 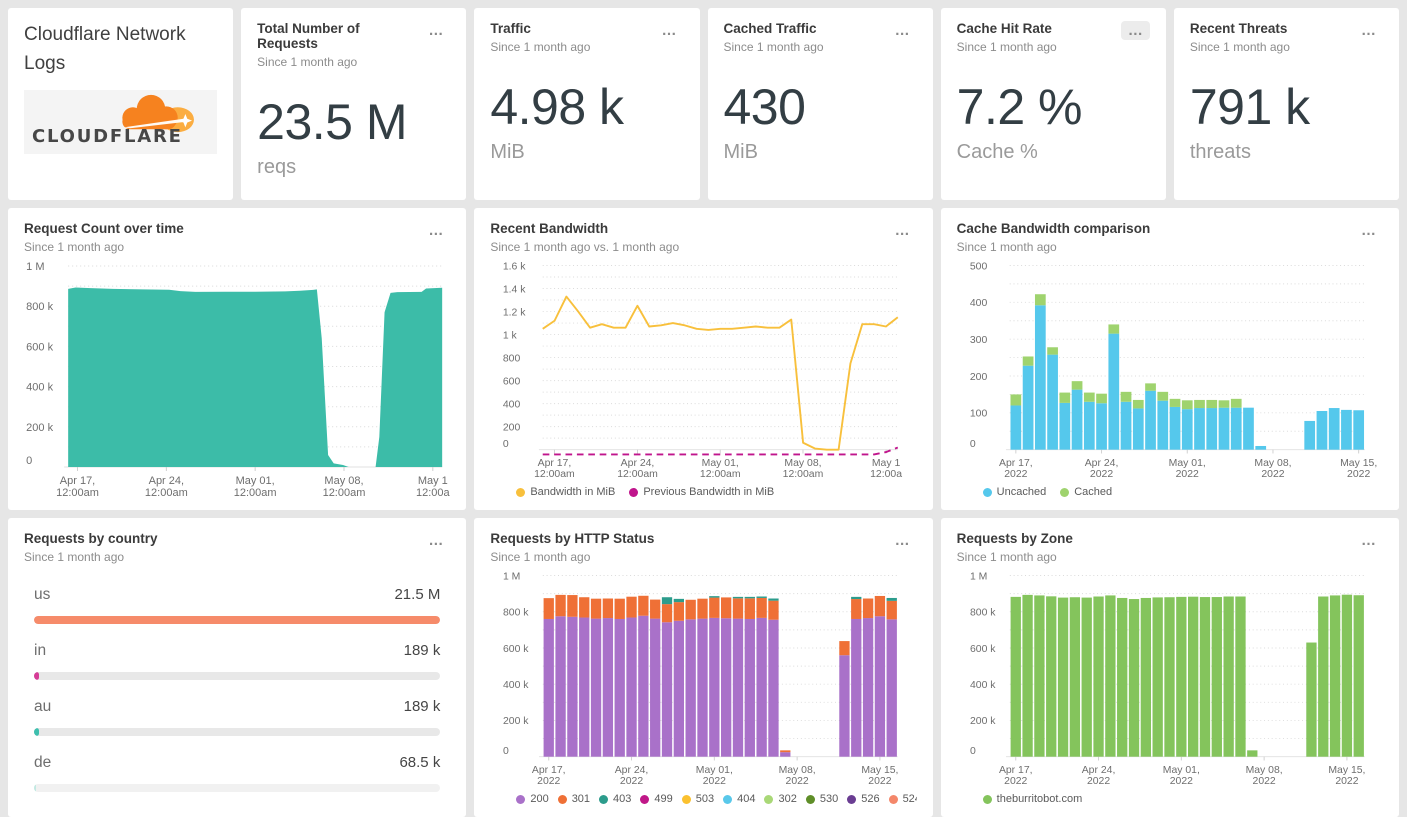 What do you see at coordinates (104, 228) in the screenshot?
I see `panel-title: Request Count over time` at bounding box center [104, 228].